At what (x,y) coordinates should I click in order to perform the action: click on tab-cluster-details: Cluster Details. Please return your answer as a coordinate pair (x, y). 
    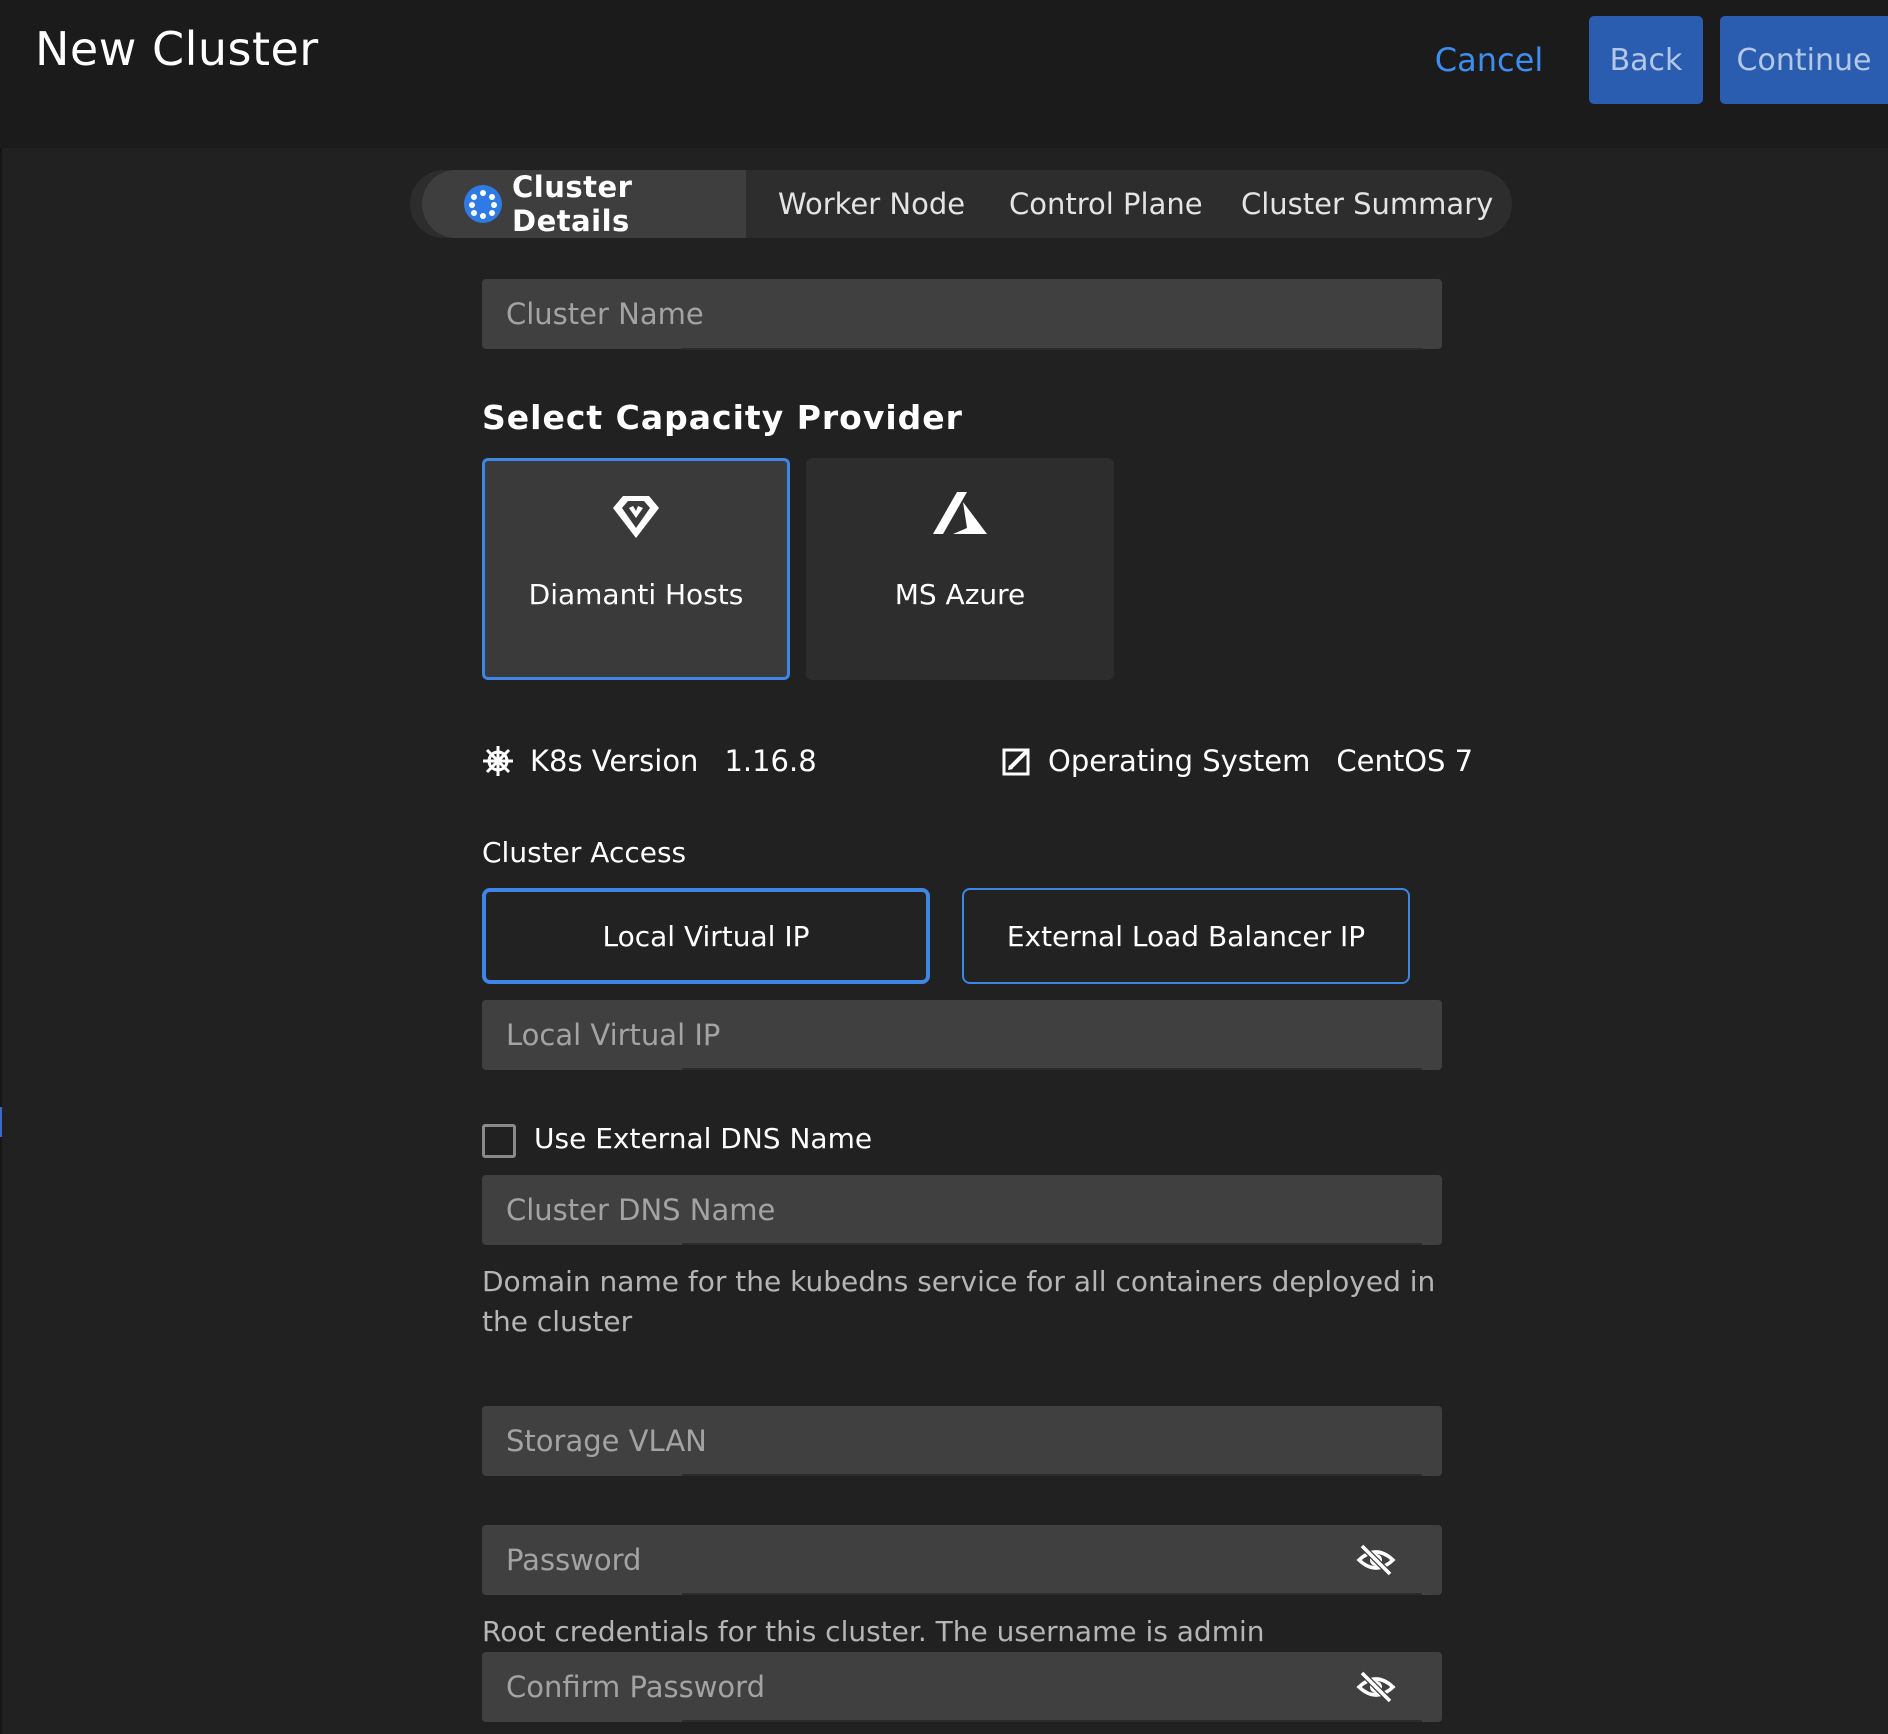
    Looking at the image, I should click on (584, 204).